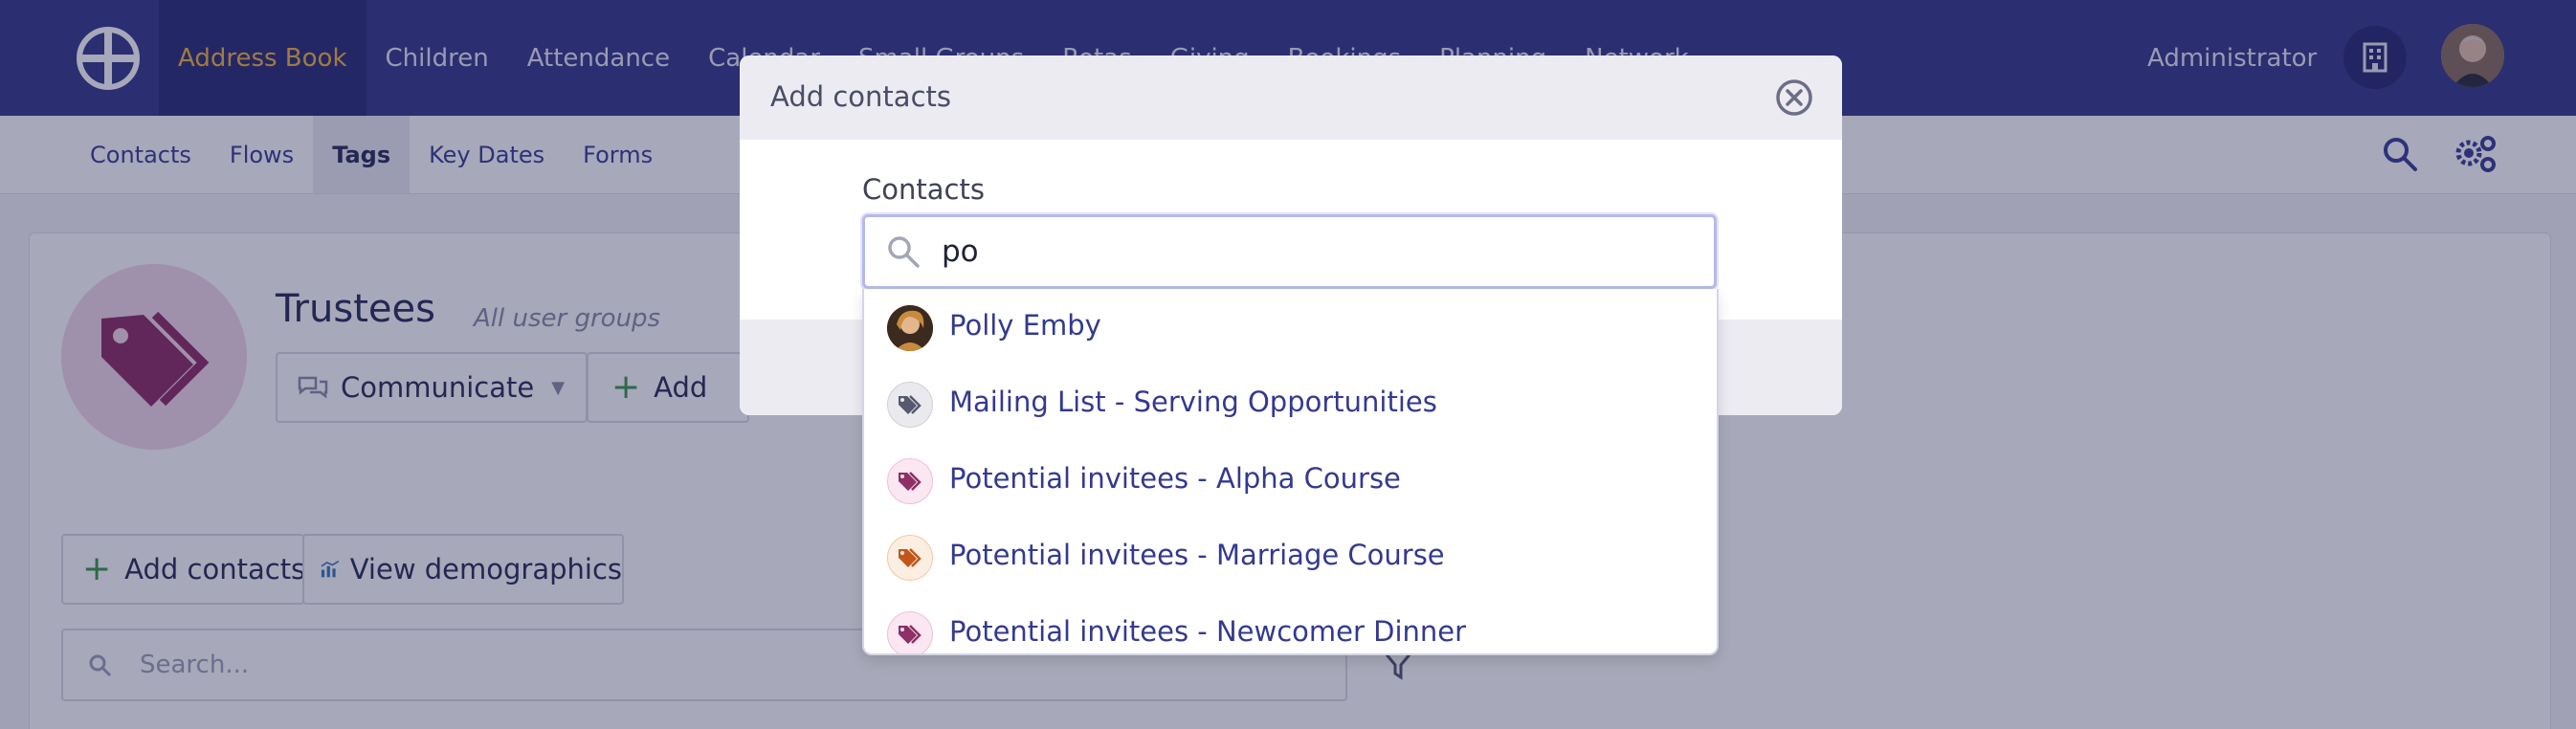 The height and width of the screenshot is (729, 2576). What do you see at coordinates (910, 328) in the screenshot?
I see `person-avatar` at bounding box center [910, 328].